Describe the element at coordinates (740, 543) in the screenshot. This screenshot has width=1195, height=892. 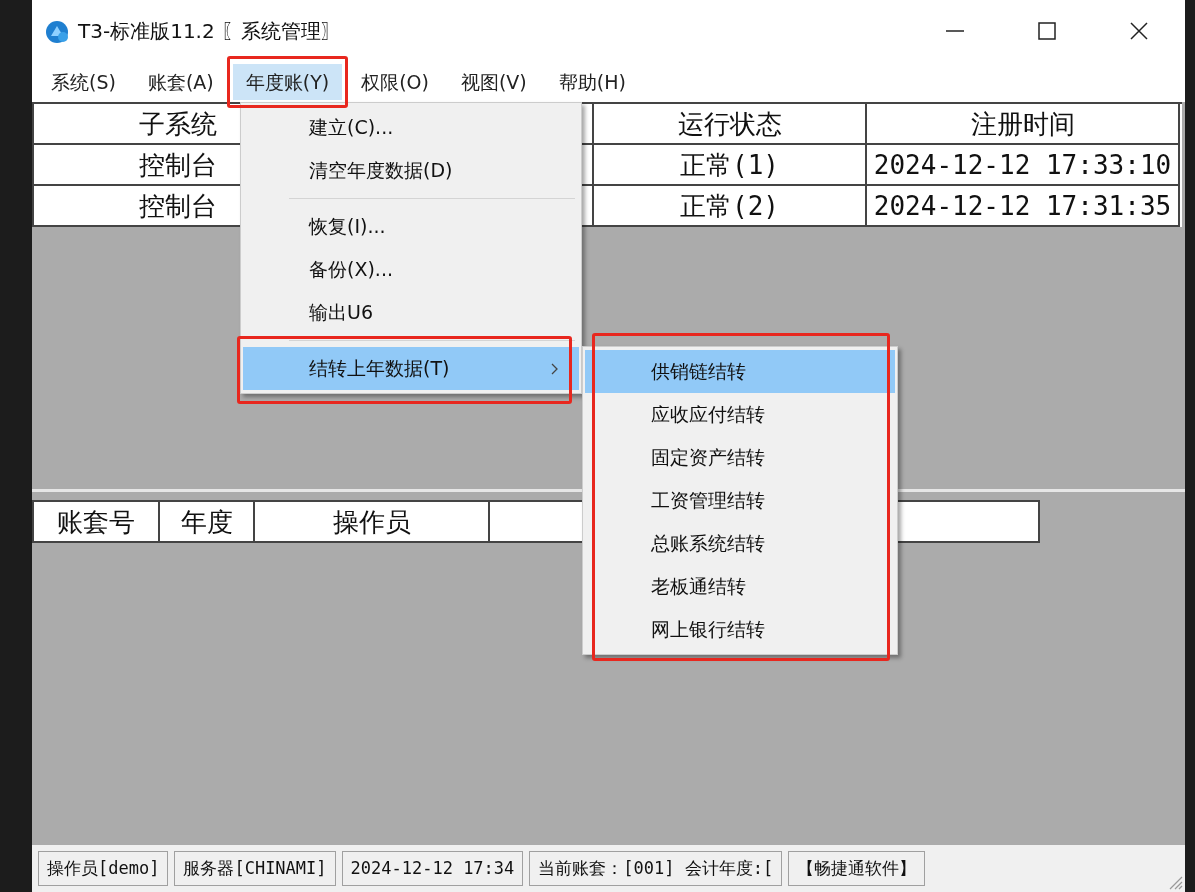
I see `menu-item: 总账系统结转` at that location.